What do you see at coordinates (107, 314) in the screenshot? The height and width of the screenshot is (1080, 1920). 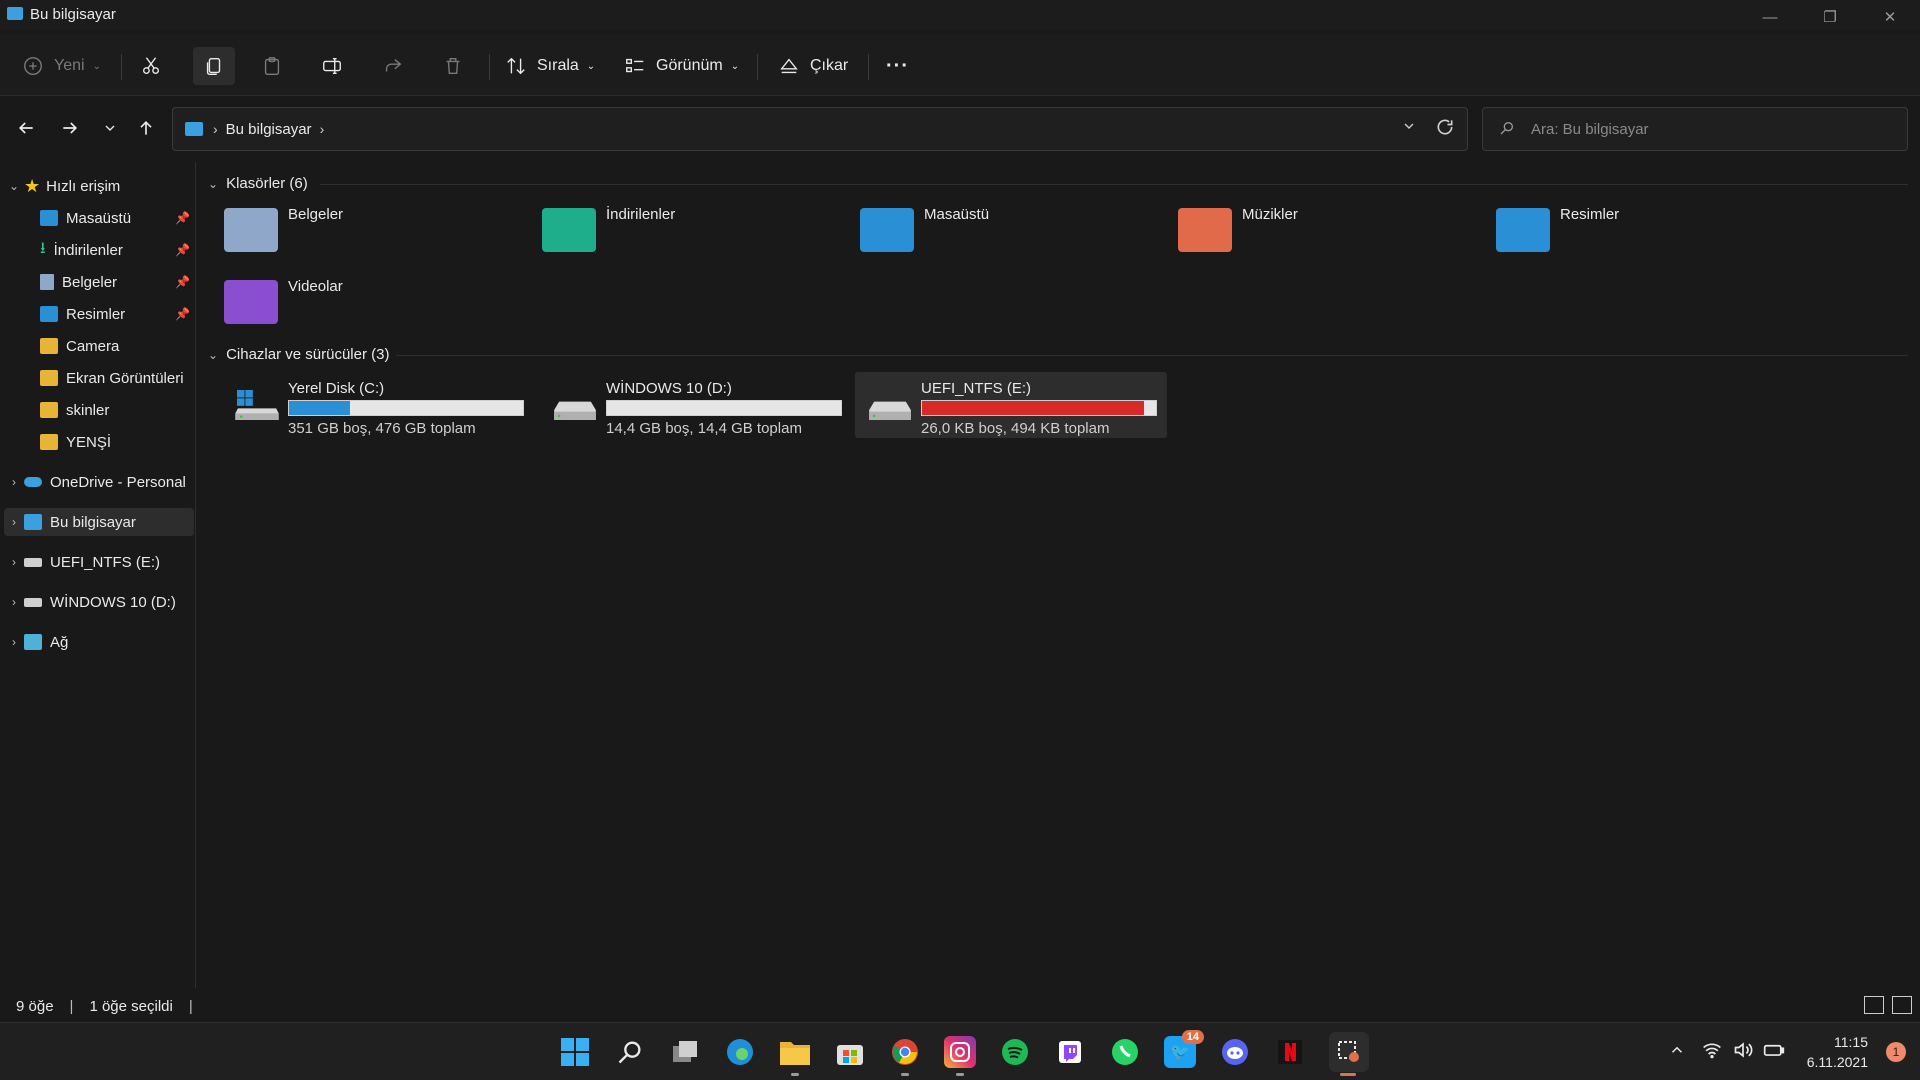 I see `sidebar-item-pictures: Resimler 📌` at bounding box center [107, 314].